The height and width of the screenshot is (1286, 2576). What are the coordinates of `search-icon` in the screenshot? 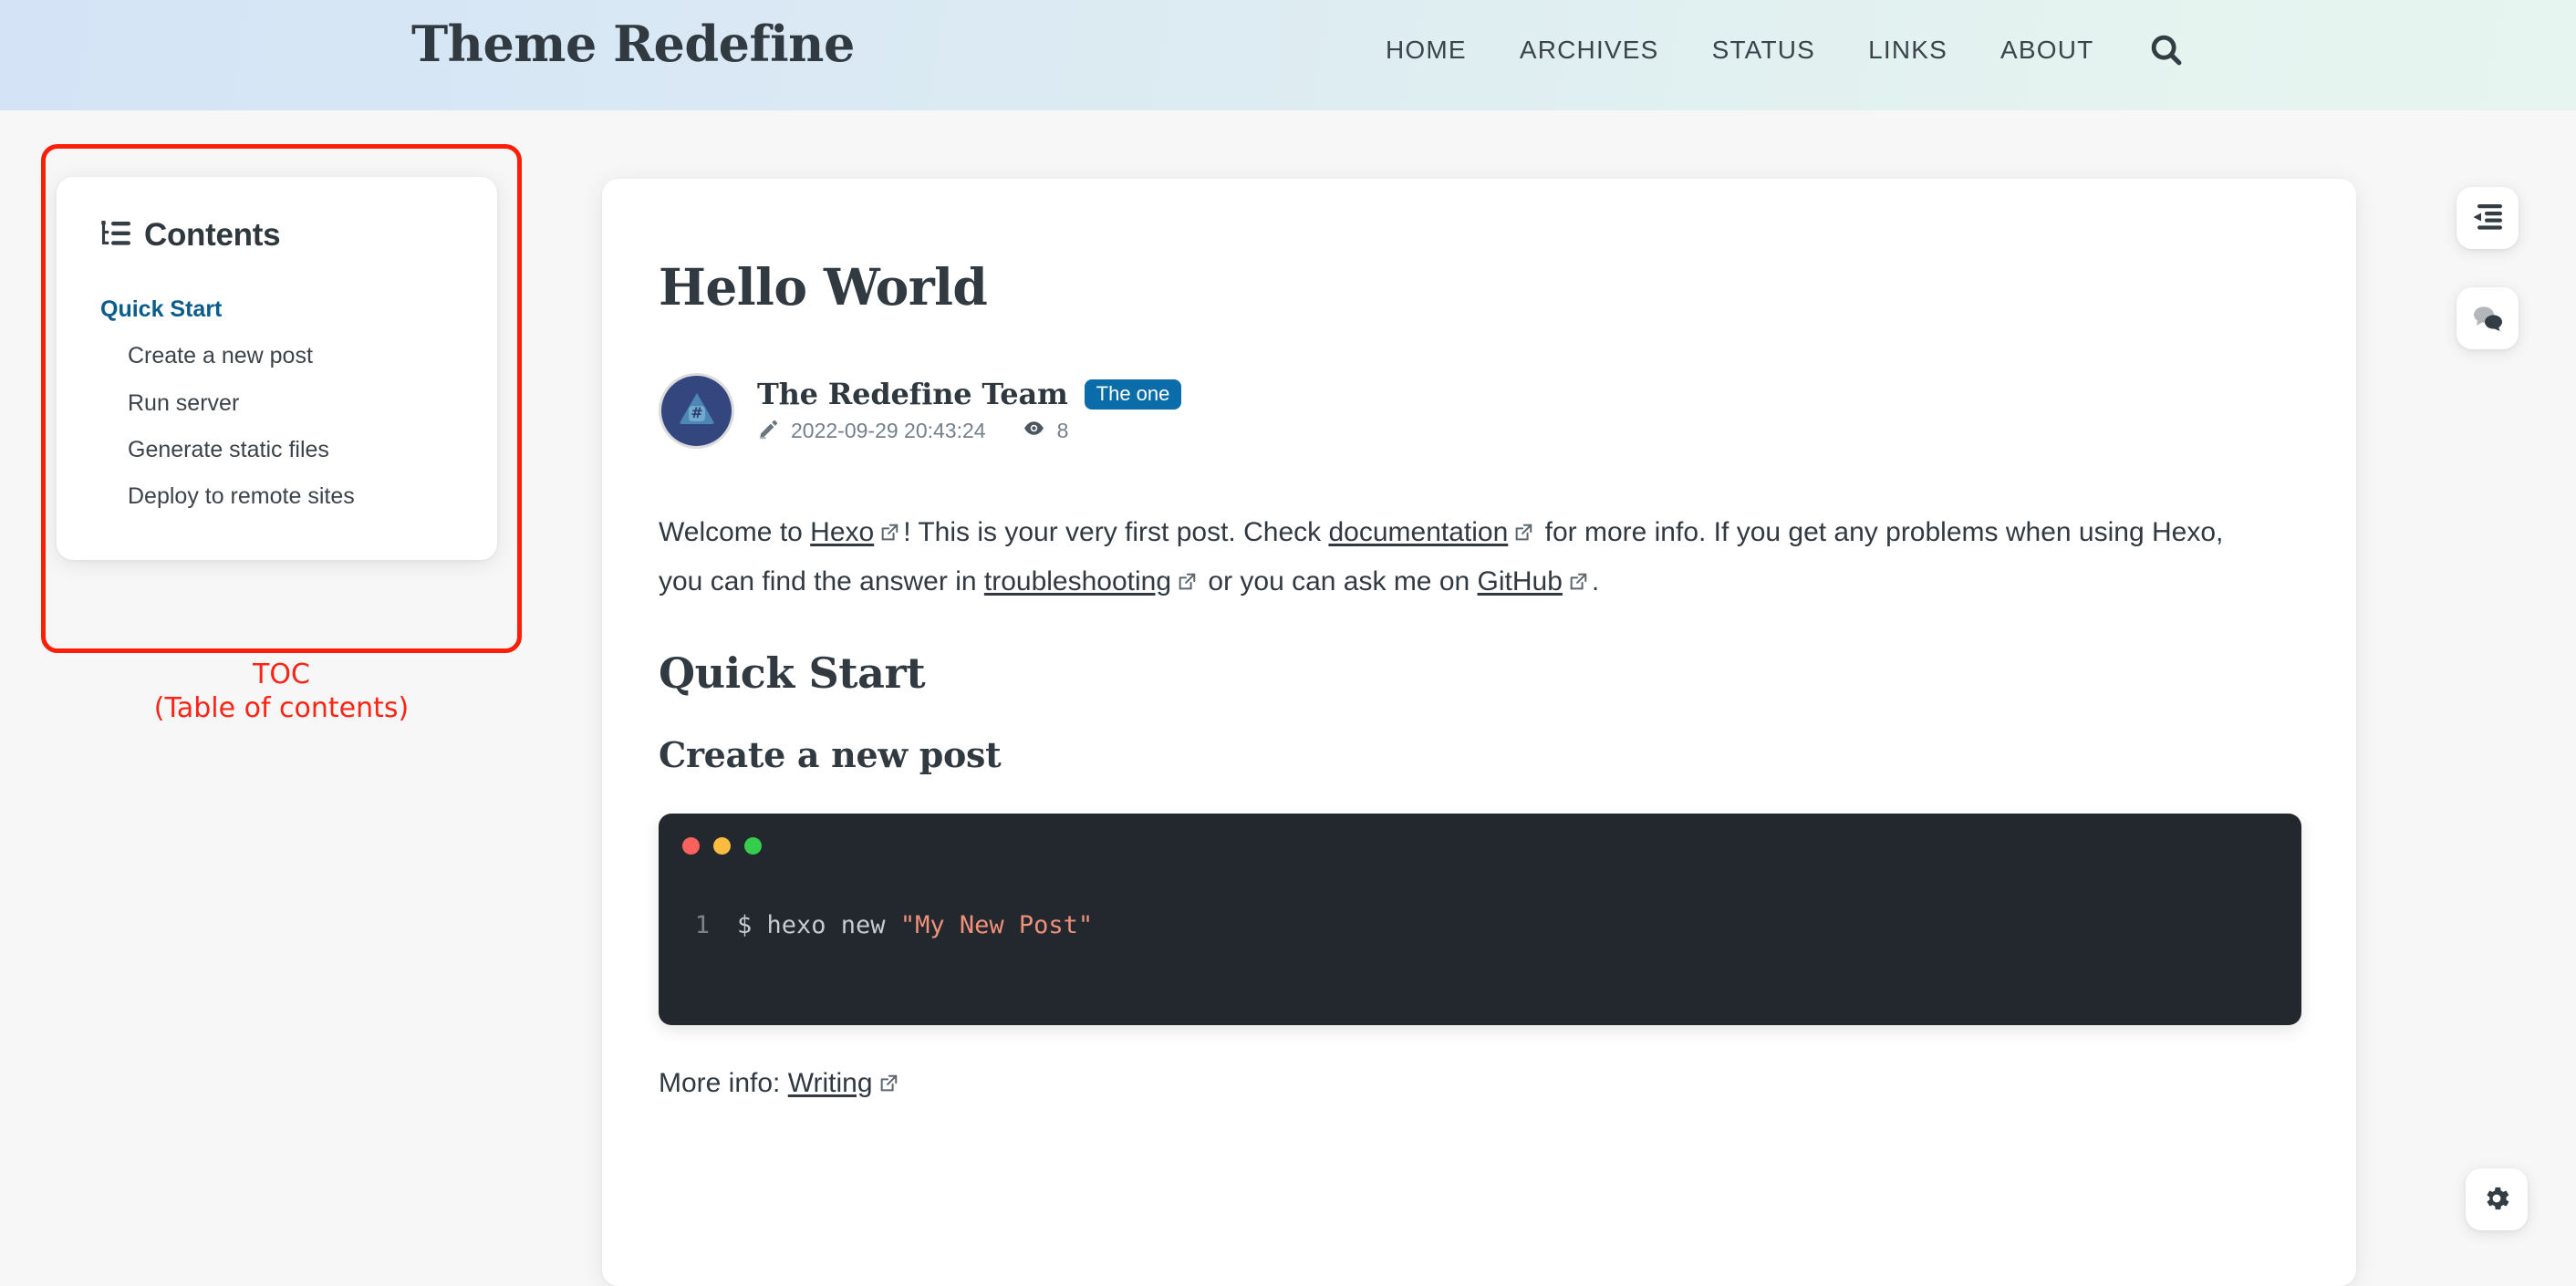 It's located at (2166, 50).